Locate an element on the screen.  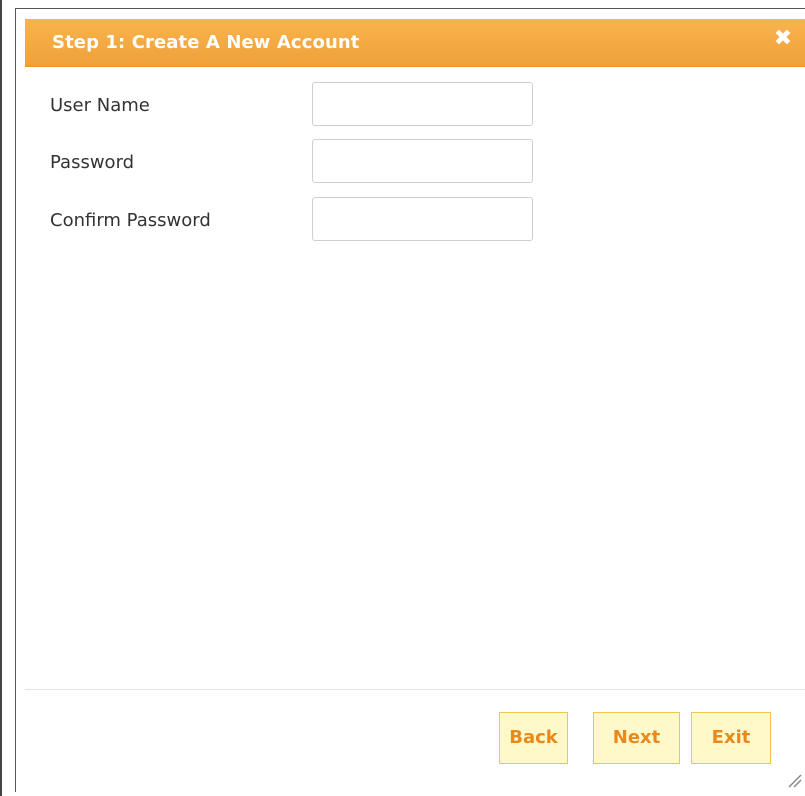
password-row: Password is located at coordinates (300, 163).